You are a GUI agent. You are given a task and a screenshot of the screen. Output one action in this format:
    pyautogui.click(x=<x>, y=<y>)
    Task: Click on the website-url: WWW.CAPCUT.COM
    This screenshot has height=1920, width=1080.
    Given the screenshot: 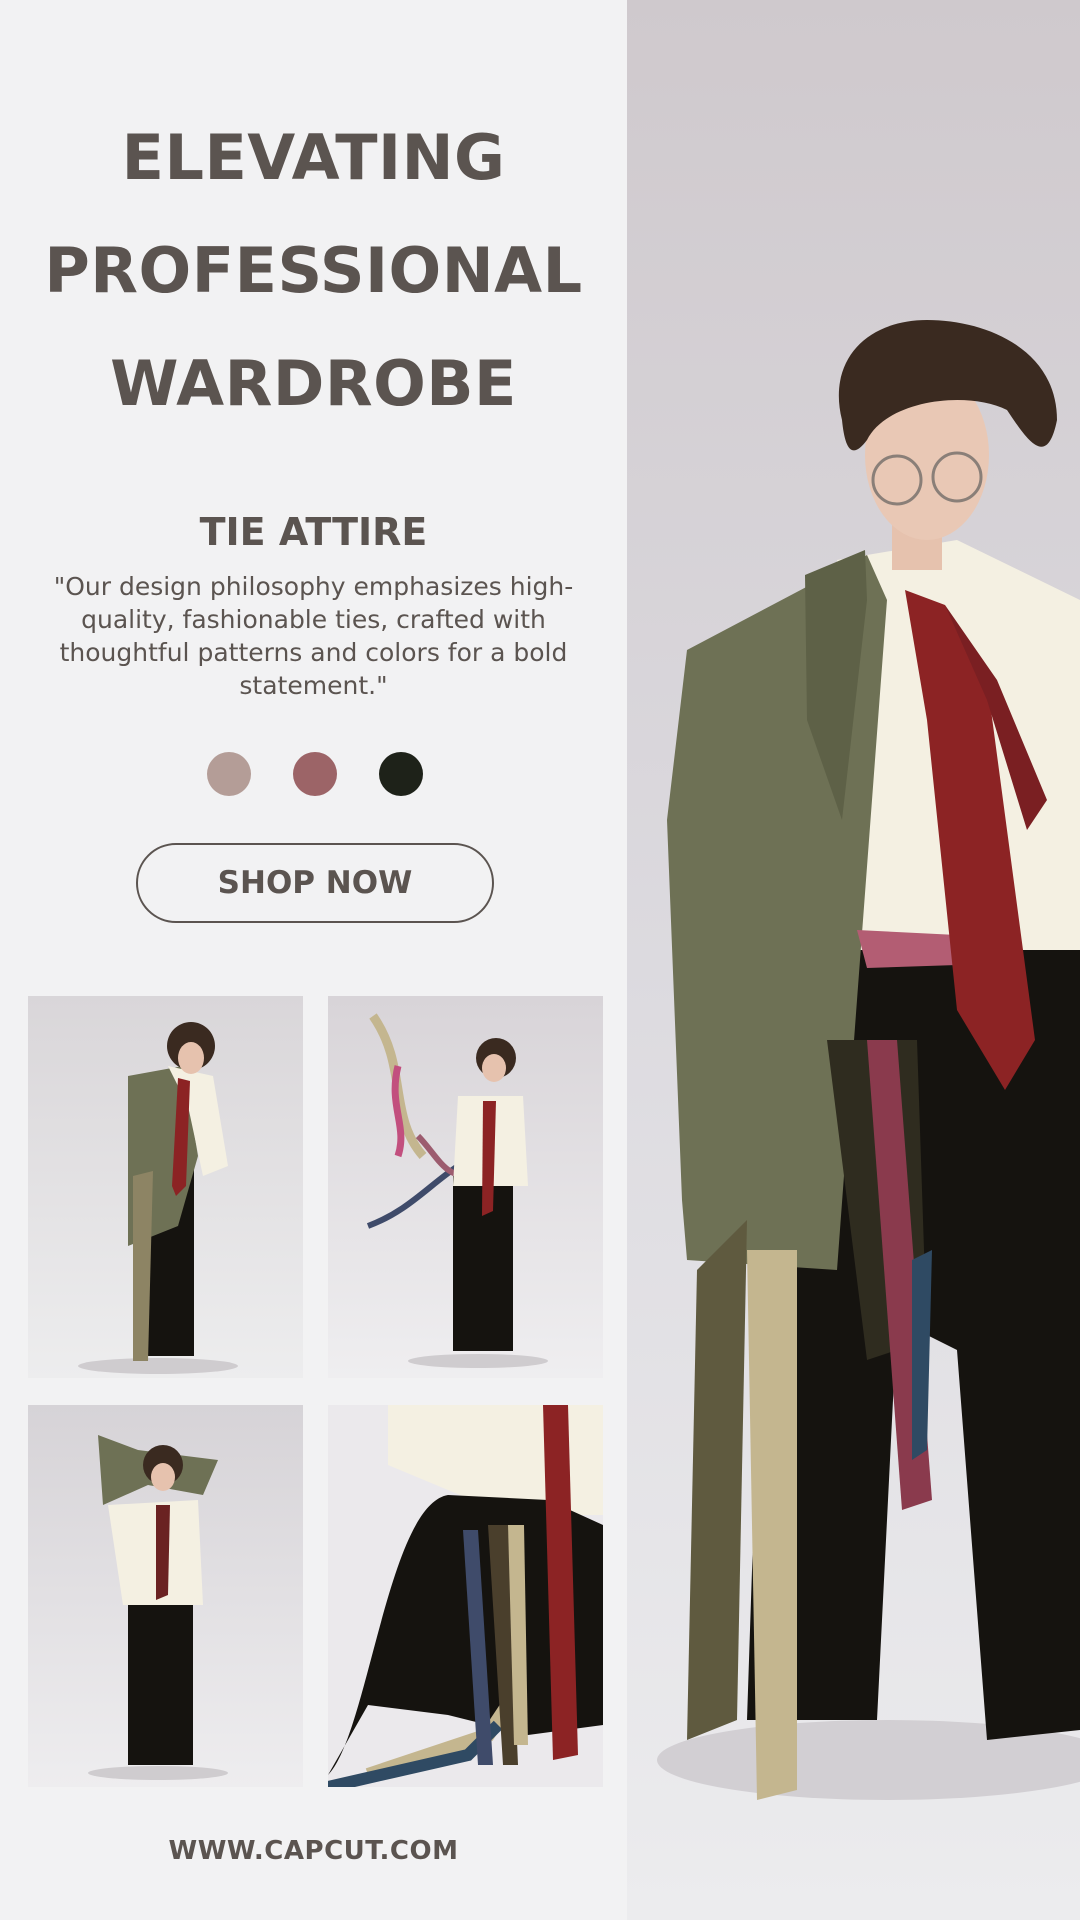 What is the action you would take?
    pyautogui.click(x=313, y=1851)
    